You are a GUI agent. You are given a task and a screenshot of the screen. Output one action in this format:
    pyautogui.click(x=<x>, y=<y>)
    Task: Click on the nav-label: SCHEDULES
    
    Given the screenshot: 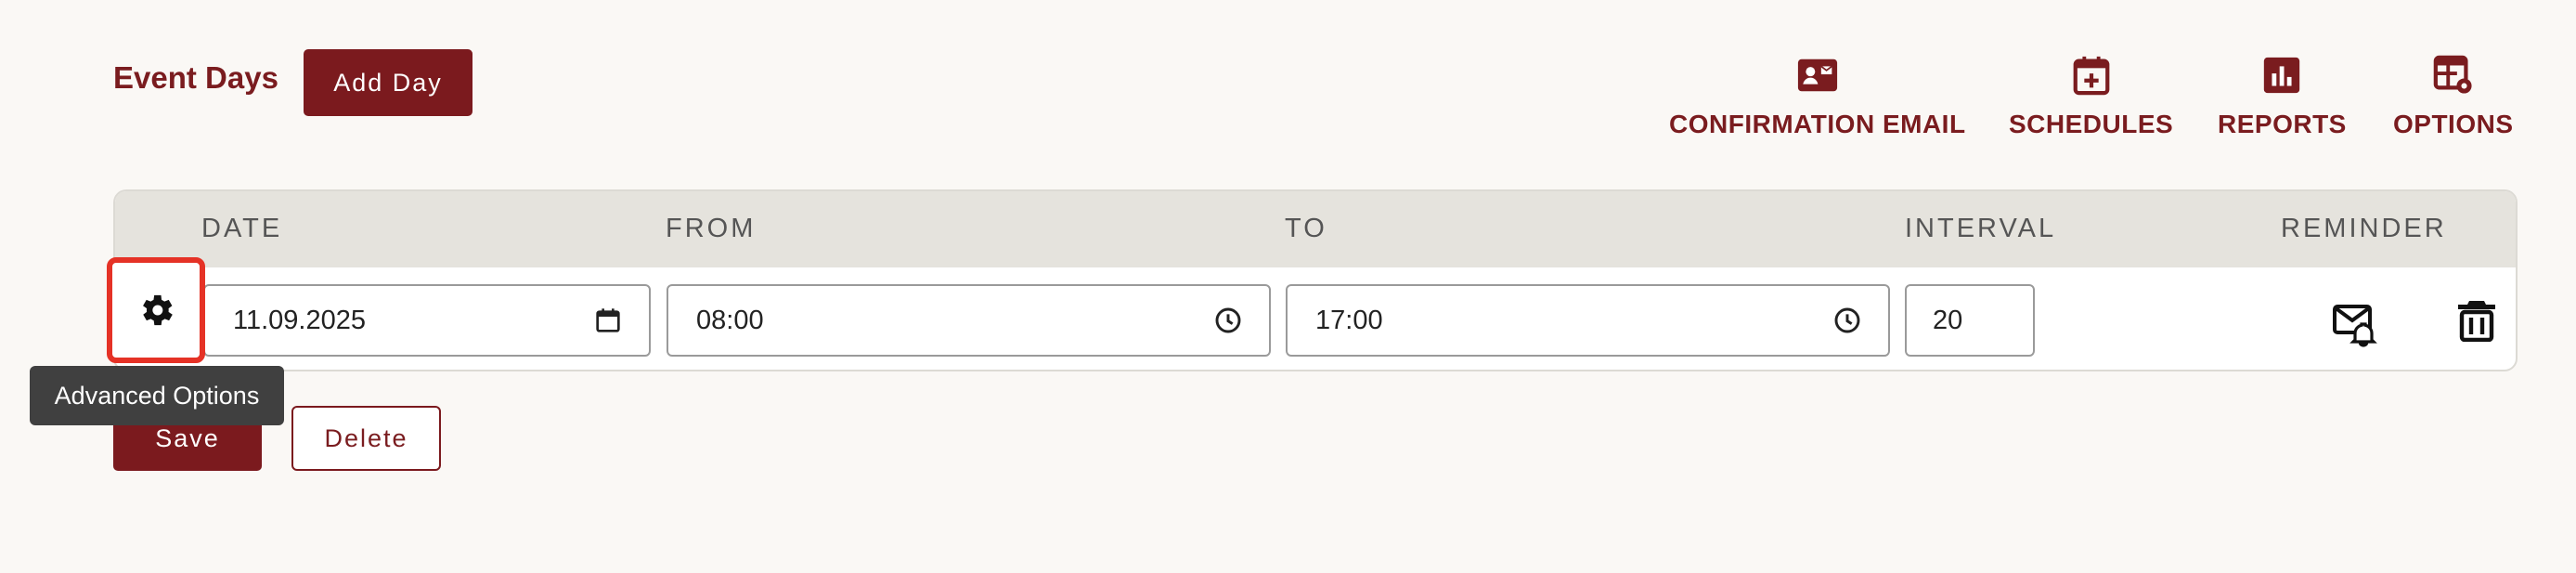 What is the action you would take?
    pyautogui.click(x=2091, y=124)
    